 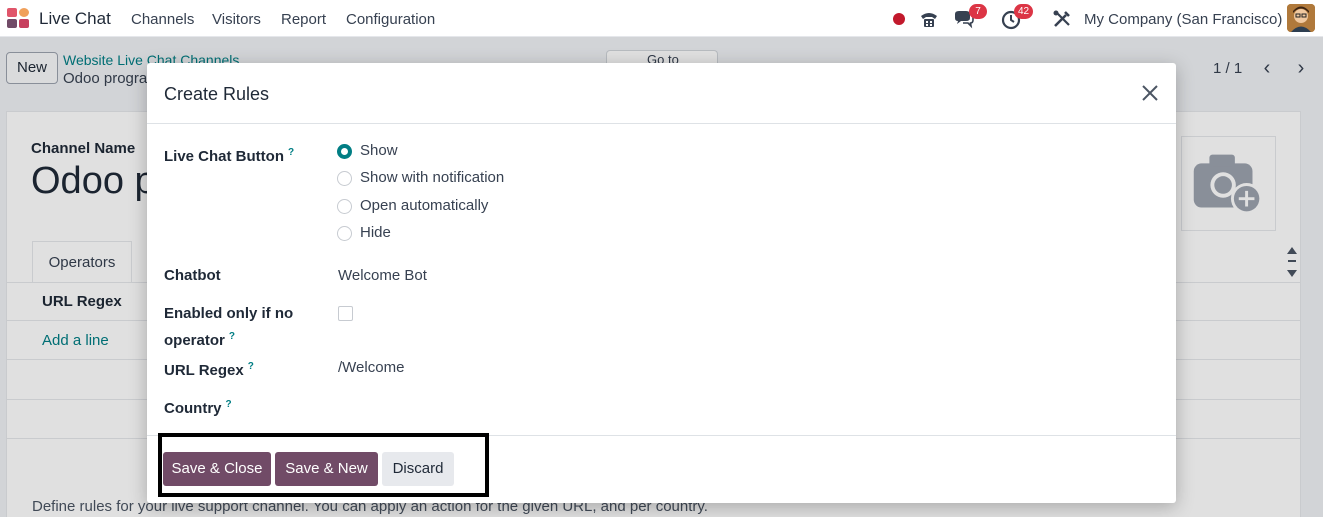 What do you see at coordinates (192, 275) in the screenshot?
I see `chatbot-label: Chatbot` at bounding box center [192, 275].